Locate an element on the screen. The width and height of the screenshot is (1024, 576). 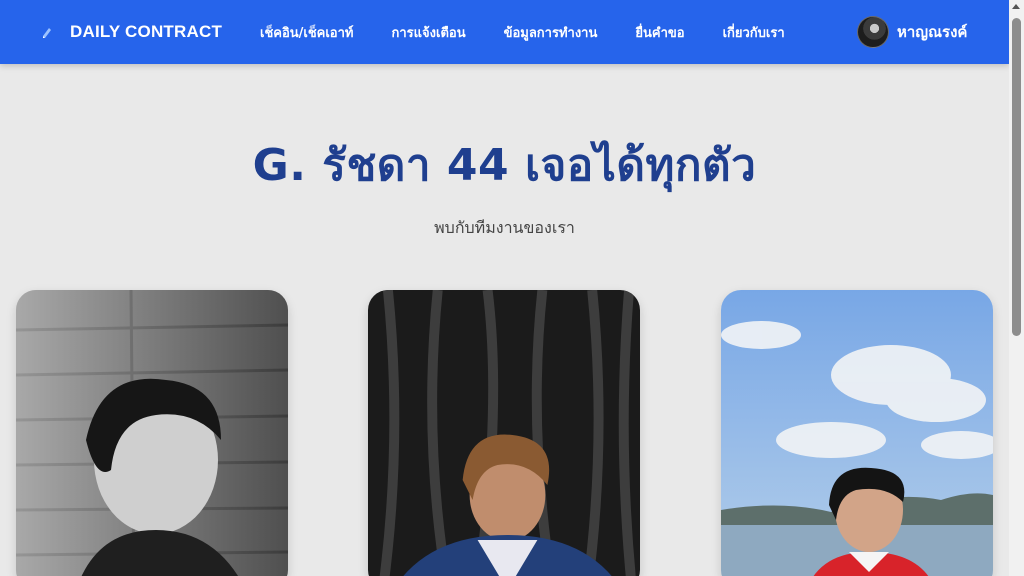
brand: DAILY CONTRACT is located at coordinates (131, 32).